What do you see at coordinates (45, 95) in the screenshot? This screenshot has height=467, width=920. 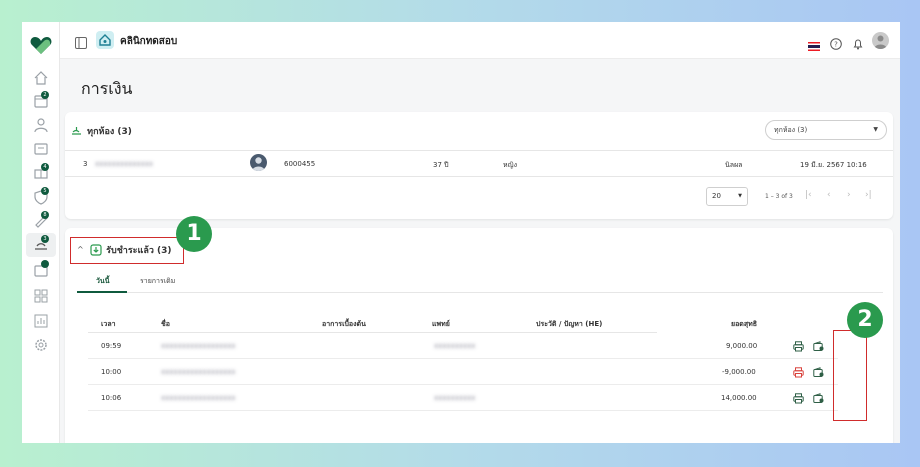 I see `badge-appointment: 2` at bounding box center [45, 95].